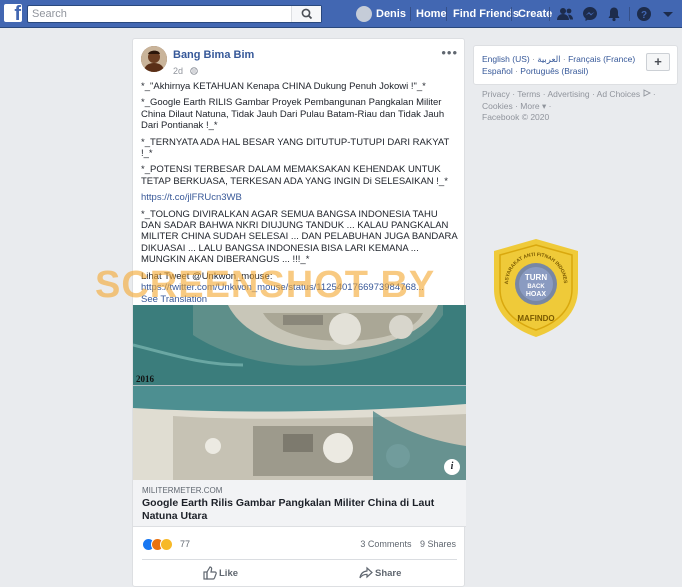 The image size is (682, 587). I want to click on wow-reaction-icon, so click(166, 544).